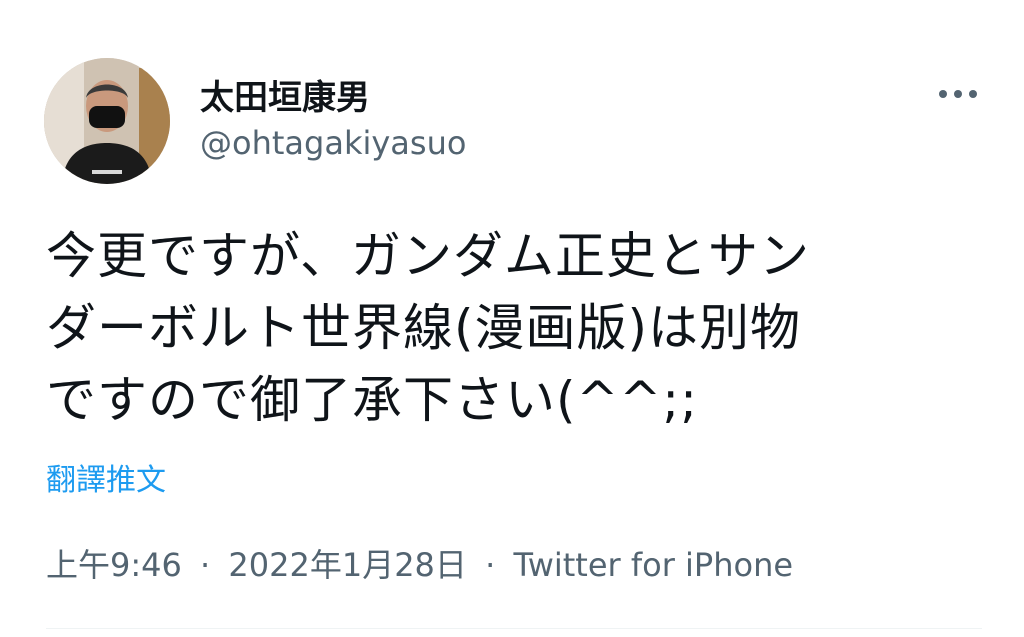 This screenshot has width=1024, height=637. What do you see at coordinates (653, 565) in the screenshot?
I see `tweet-source: Twitter for iPhone` at bounding box center [653, 565].